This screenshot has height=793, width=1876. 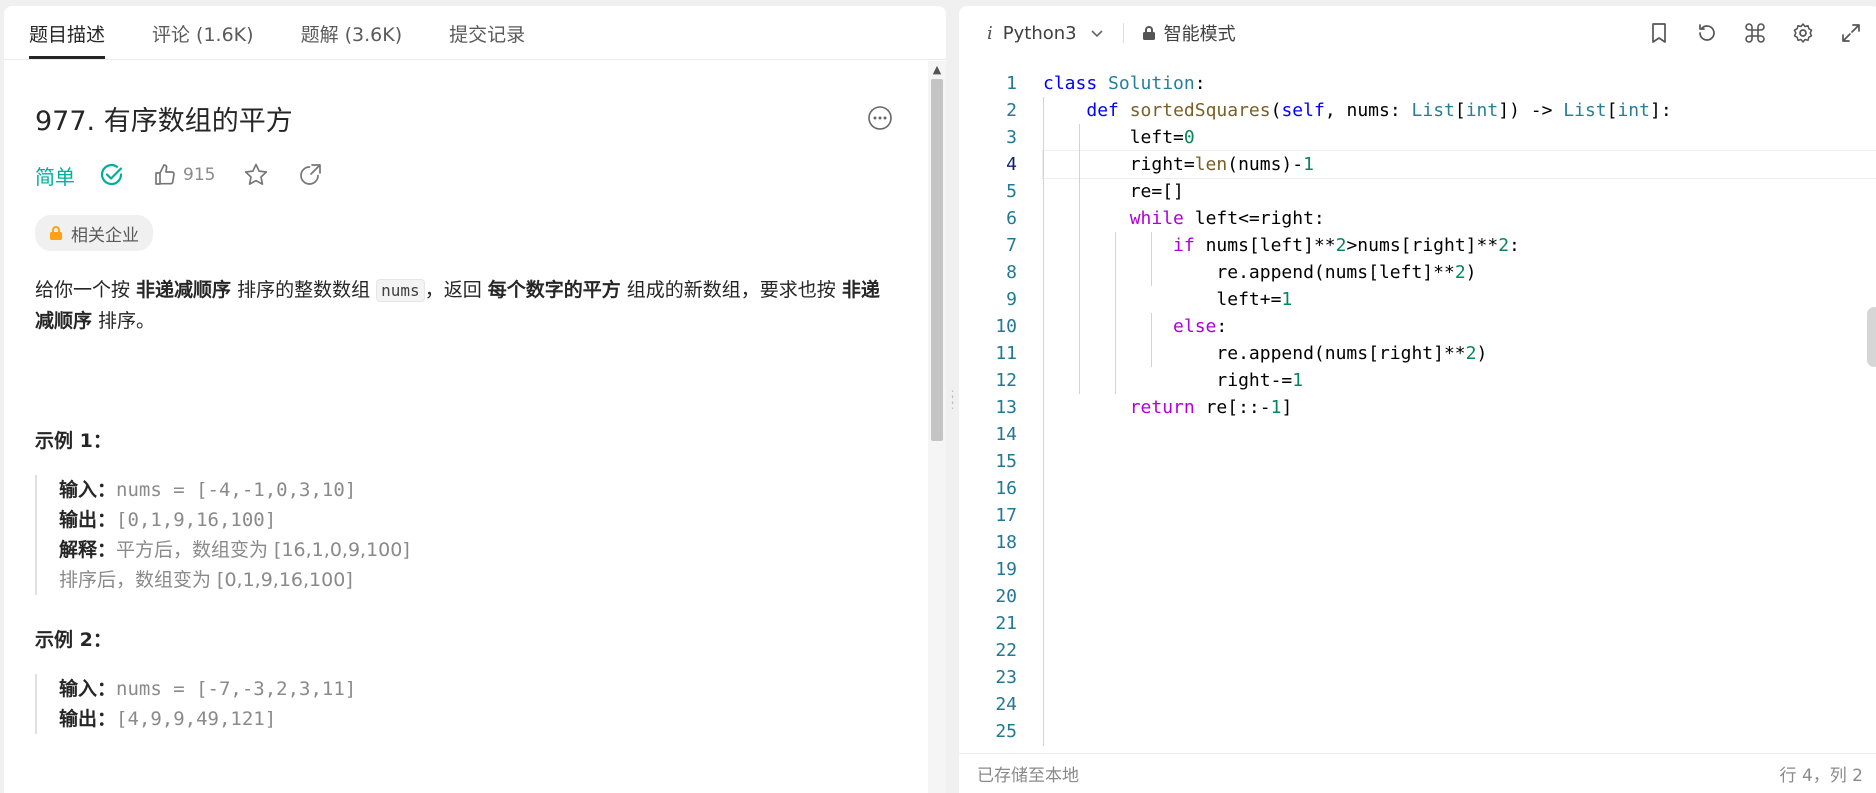 I want to click on line-number: 10, so click(x=1006, y=326).